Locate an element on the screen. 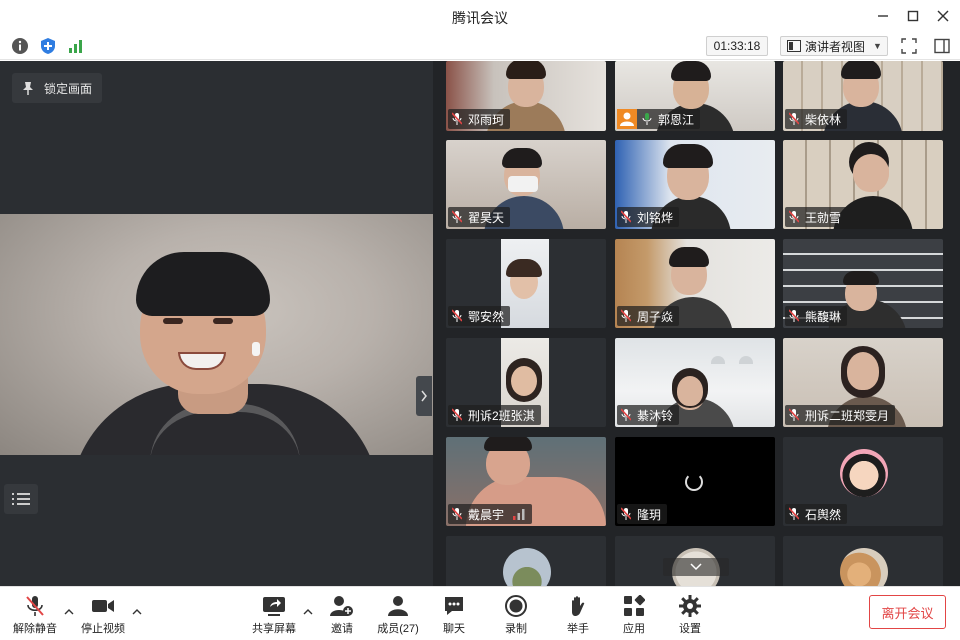 This screenshot has height=640, width=960. participant-name: 王勍雪 is located at coordinates (823, 217).